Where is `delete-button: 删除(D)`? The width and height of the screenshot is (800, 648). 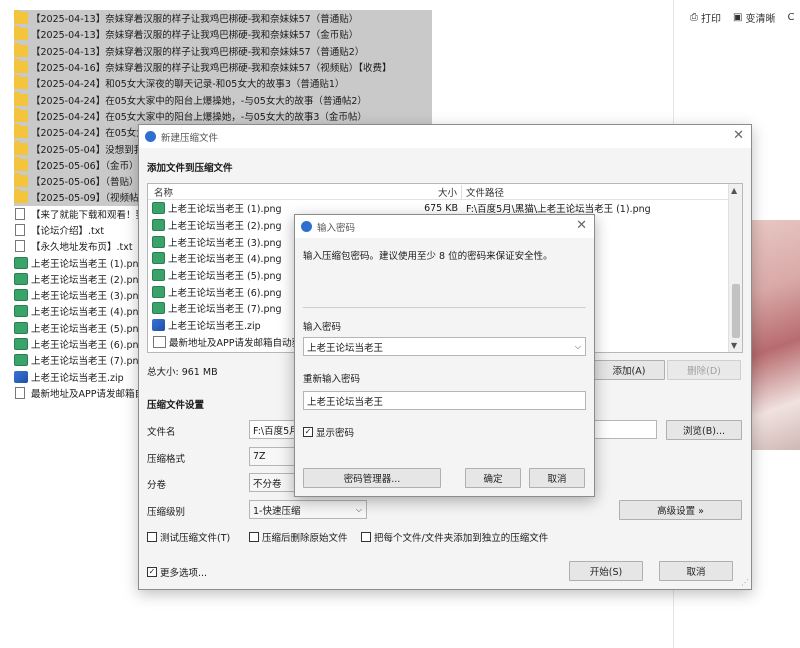 delete-button: 删除(D) is located at coordinates (704, 370).